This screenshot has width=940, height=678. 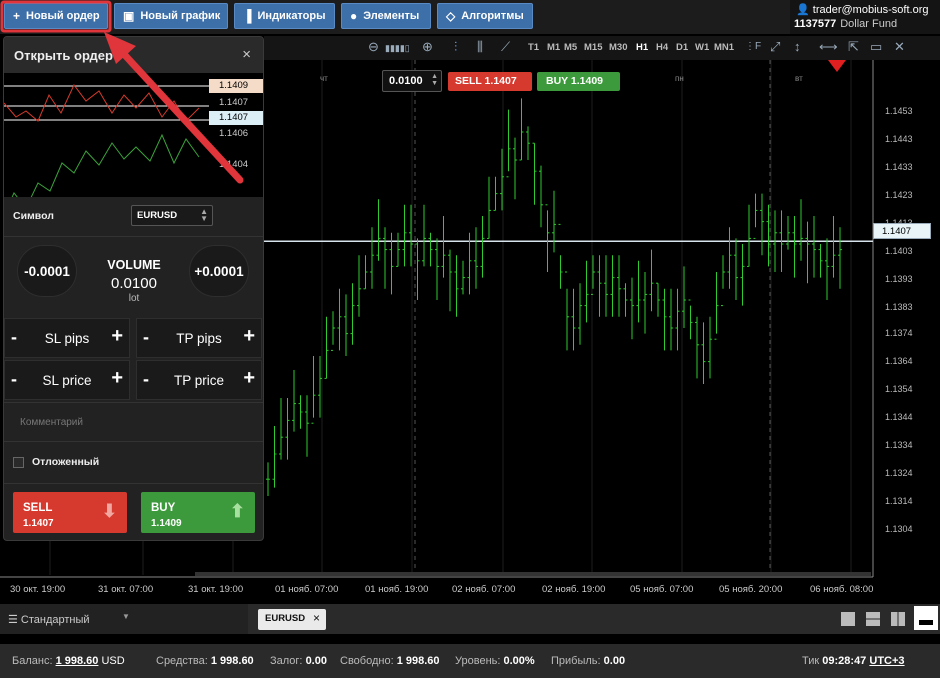 I want to click on time-tick: 05 нояб. 07:00, so click(x=662, y=589).